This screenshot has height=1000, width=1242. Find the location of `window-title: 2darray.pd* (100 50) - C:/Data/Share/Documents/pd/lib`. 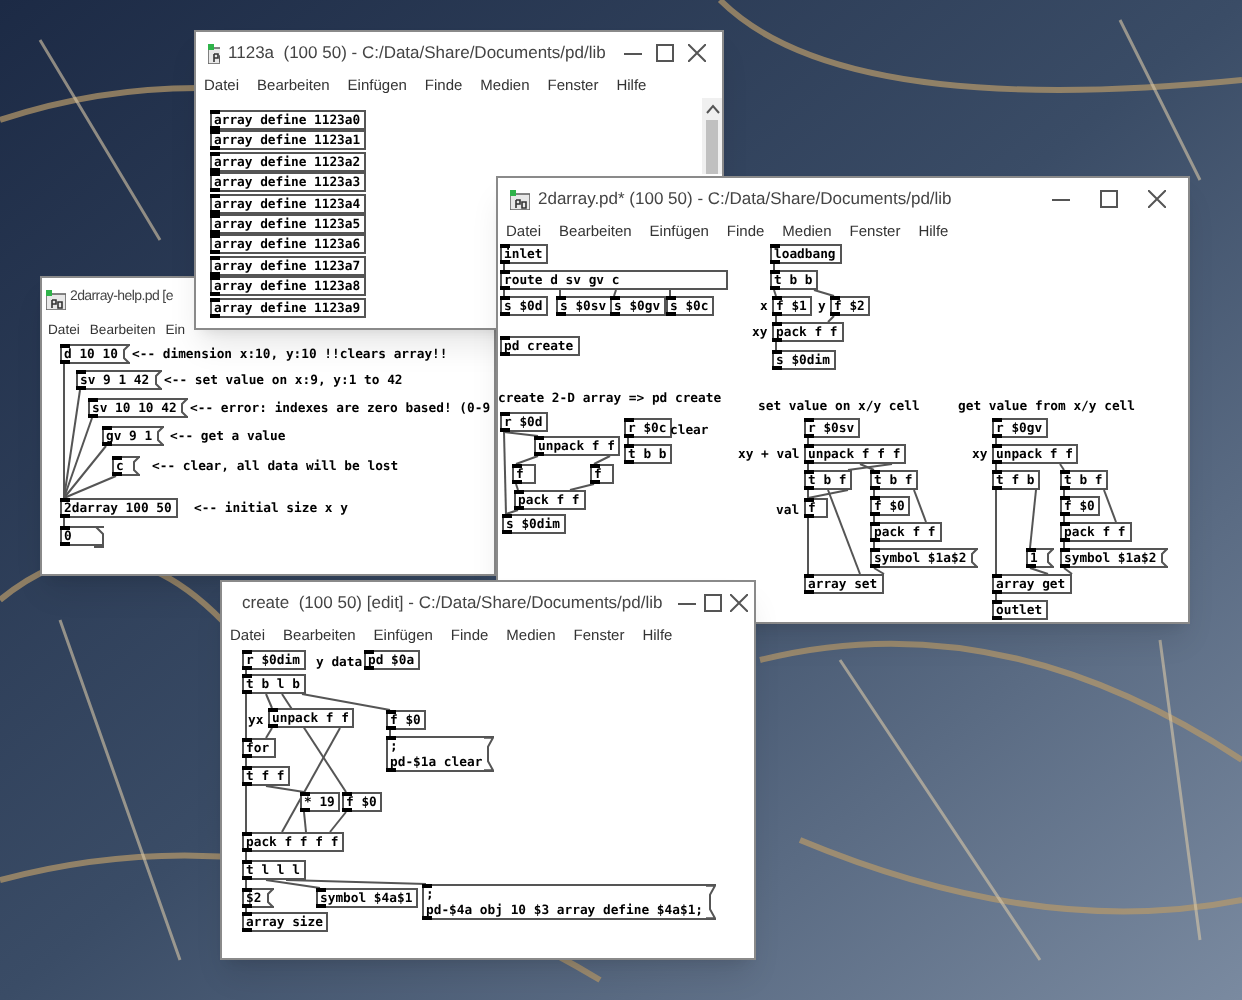

window-title: 2darray.pd* (100 50) - C:/Data/Share/Documents/pd/lib is located at coordinates (745, 199).